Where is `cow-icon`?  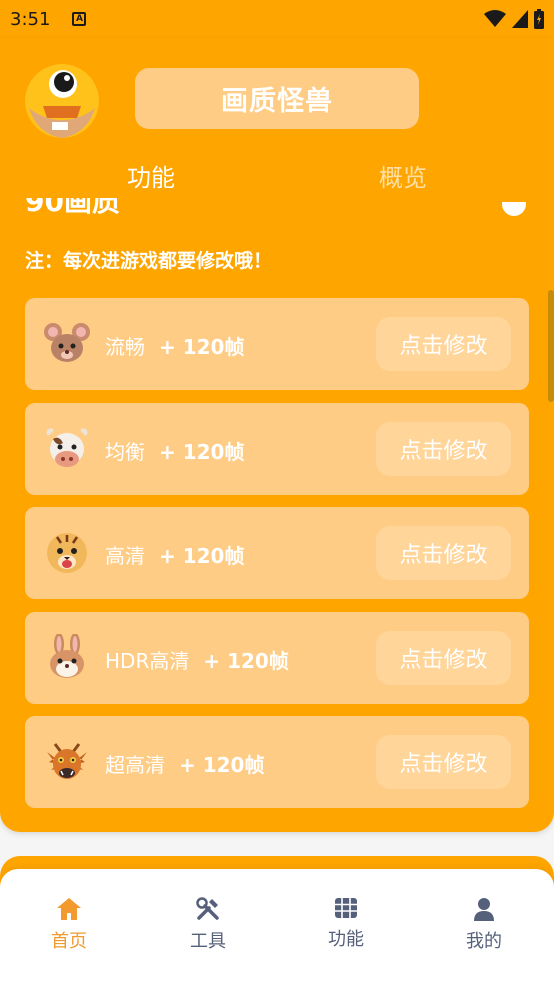 cow-icon is located at coordinates (67, 447).